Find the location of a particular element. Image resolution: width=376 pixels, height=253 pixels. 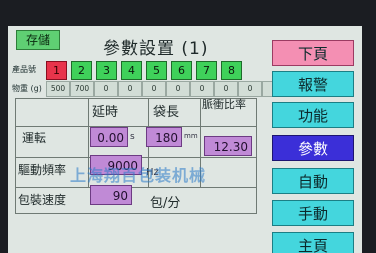

weight-field-8: 0 is located at coordinates (226, 89).